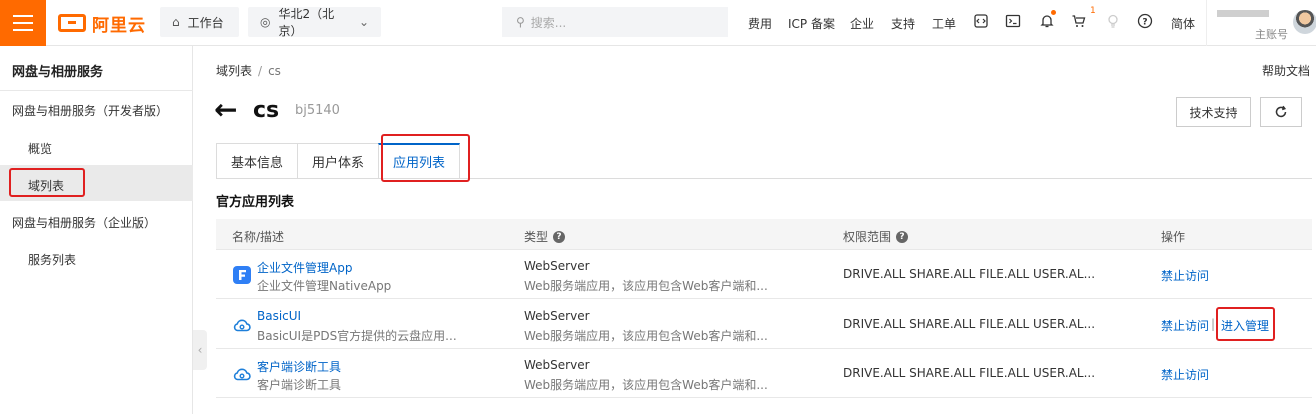  Describe the element at coordinates (760, 23) in the screenshot. I see `nav-billing: 费用` at that location.